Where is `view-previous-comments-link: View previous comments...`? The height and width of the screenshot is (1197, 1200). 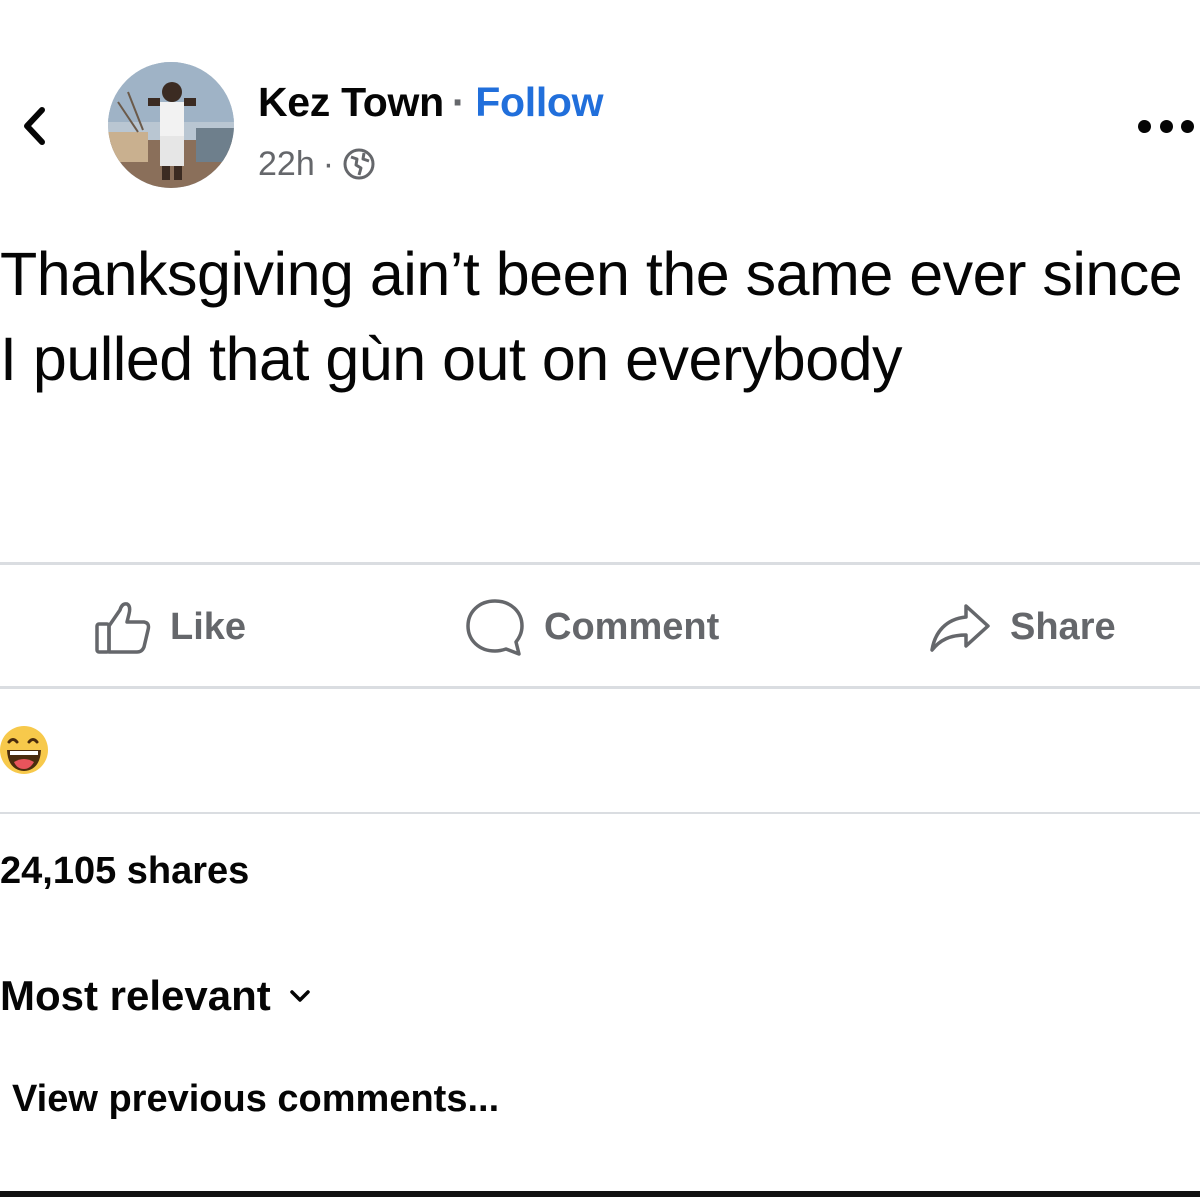 view-previous-comments-link: View previous comments... is located at coordinates (255, 1099).